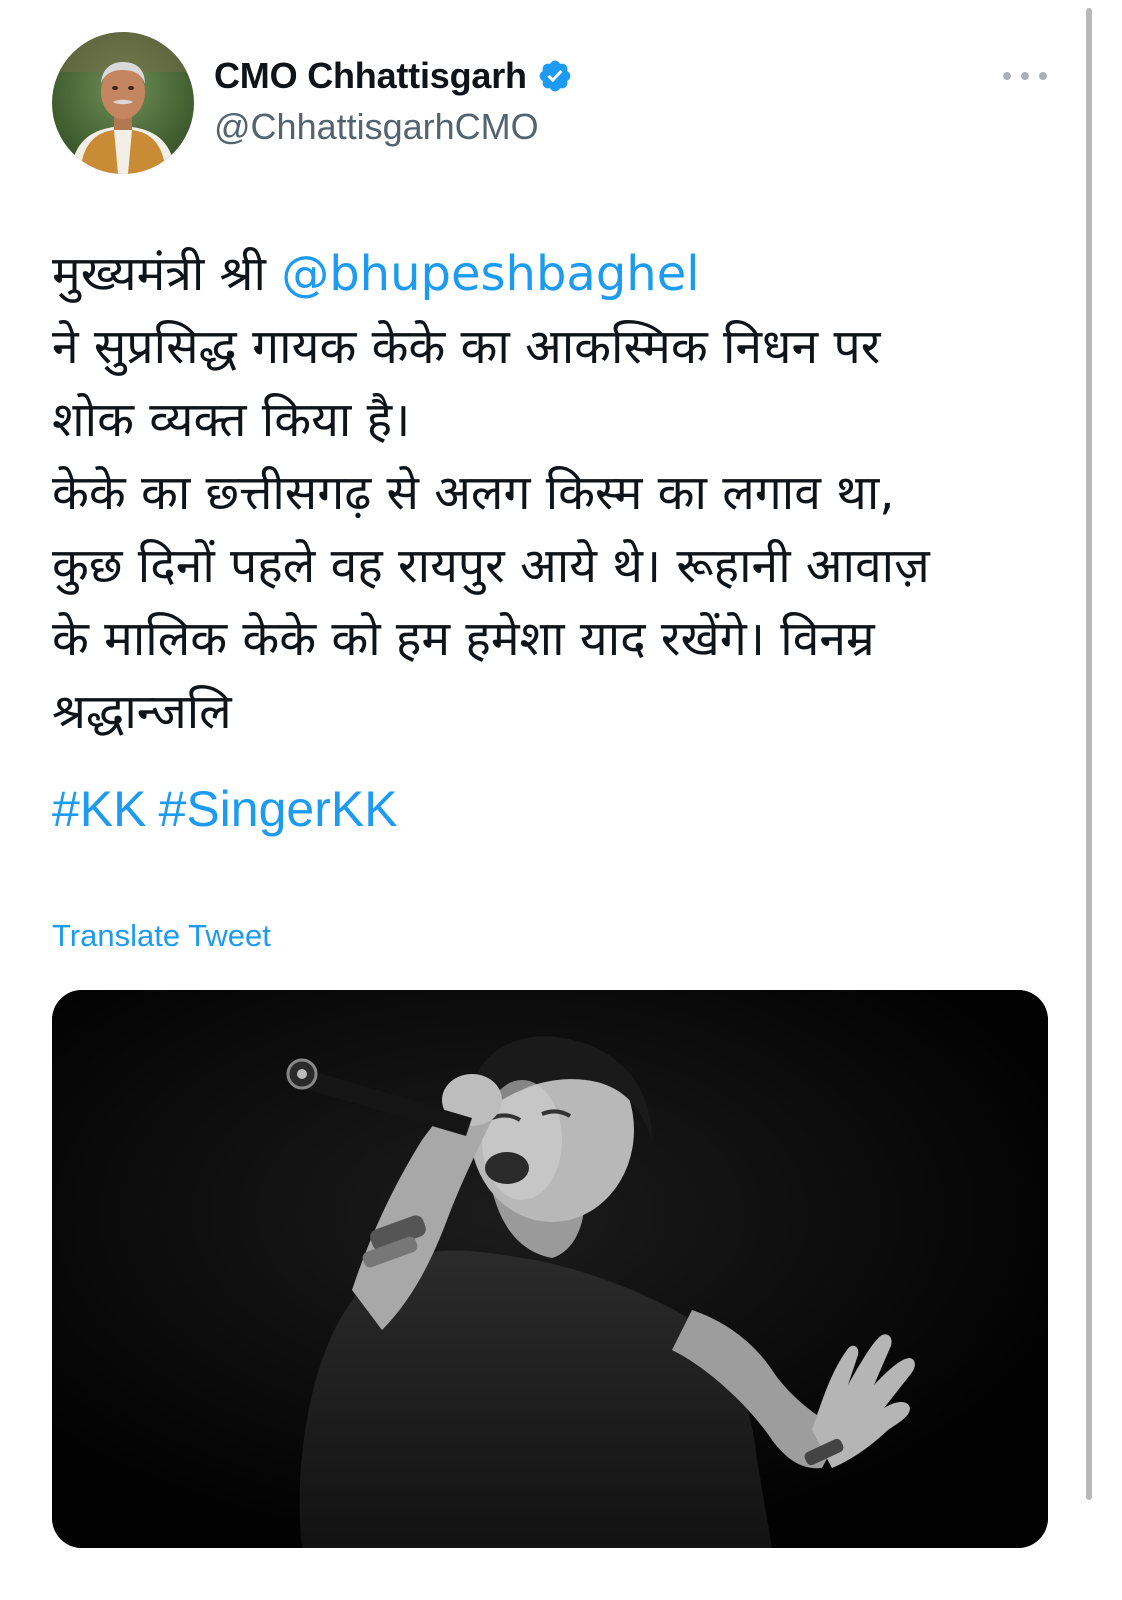  What do you see at coordinates (1089, 754) in the screenshot?
I see `scrollbar` at bounding box center [1089, 754].